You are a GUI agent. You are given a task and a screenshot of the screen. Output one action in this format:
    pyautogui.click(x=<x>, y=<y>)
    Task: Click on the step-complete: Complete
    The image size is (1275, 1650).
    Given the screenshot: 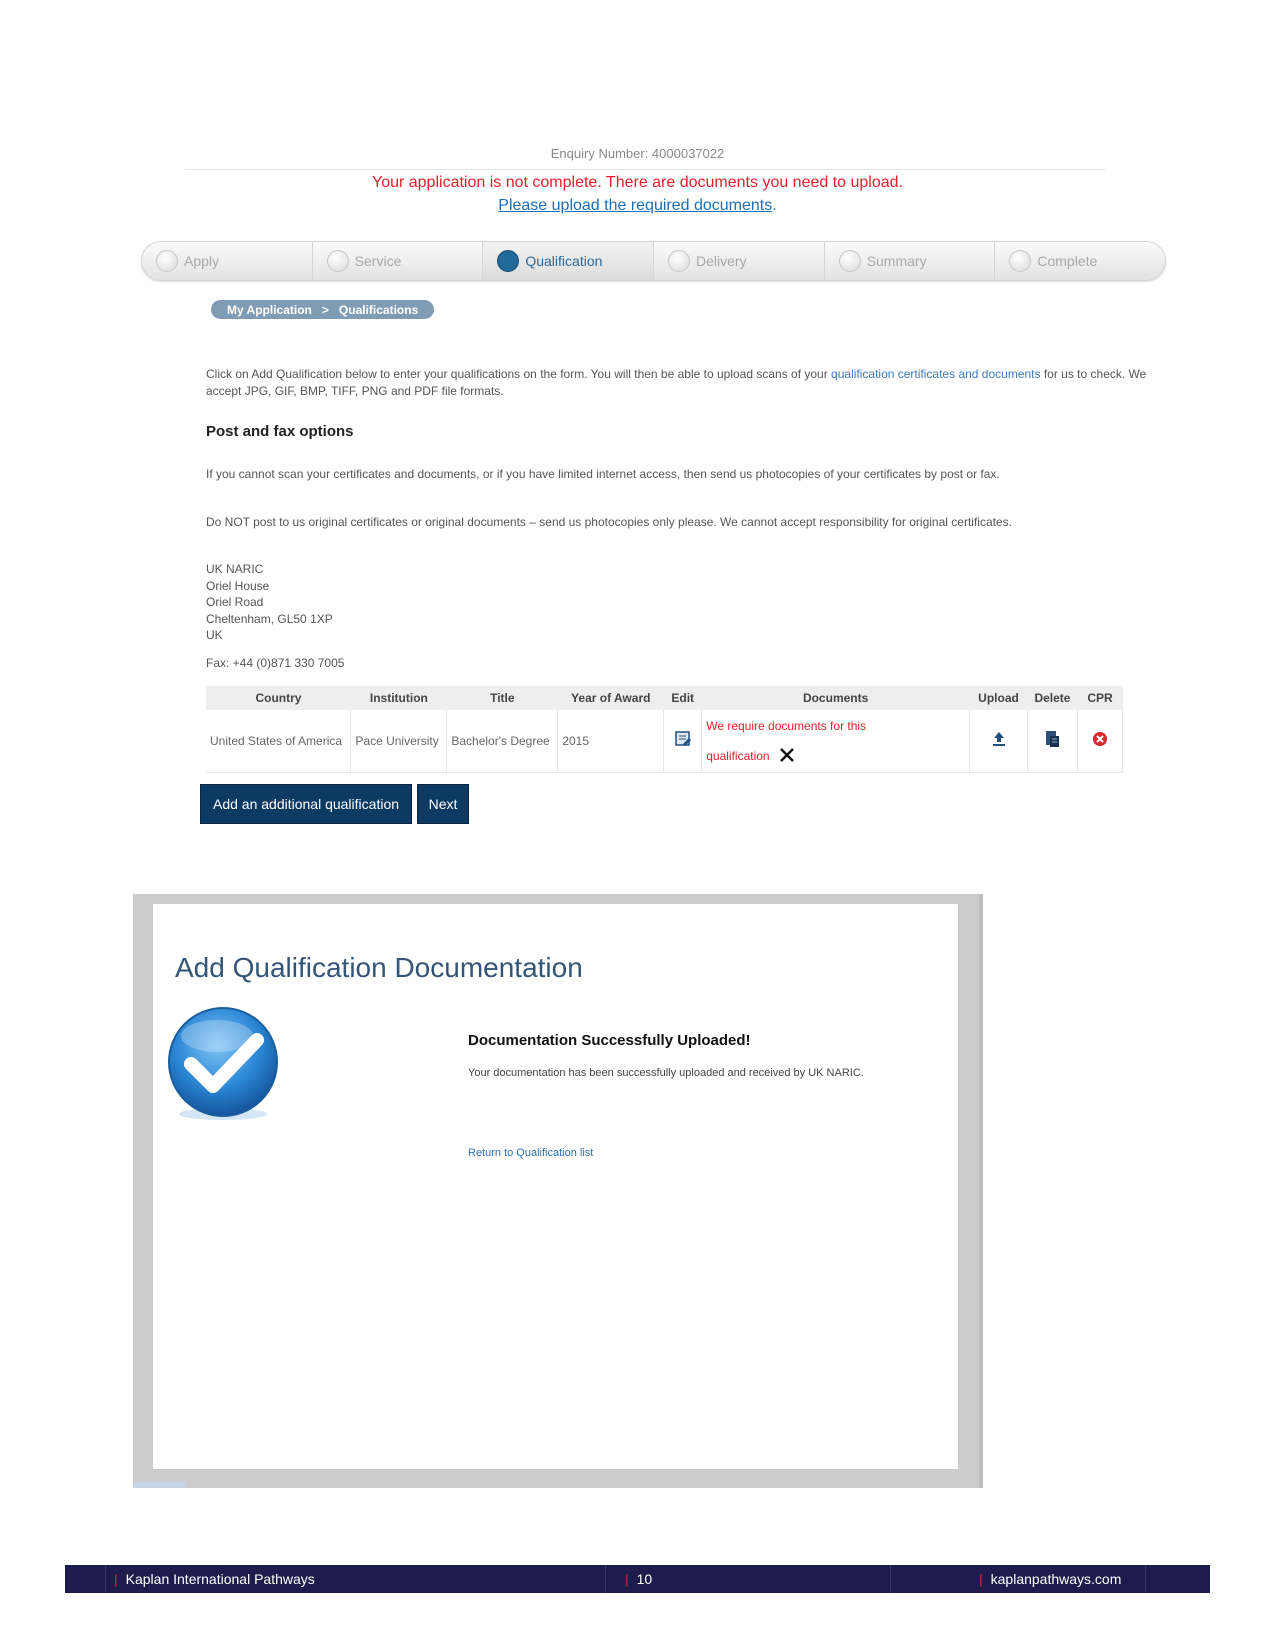 What is the action you would take?
    pyautogui.click(x=1080, y=261)
    